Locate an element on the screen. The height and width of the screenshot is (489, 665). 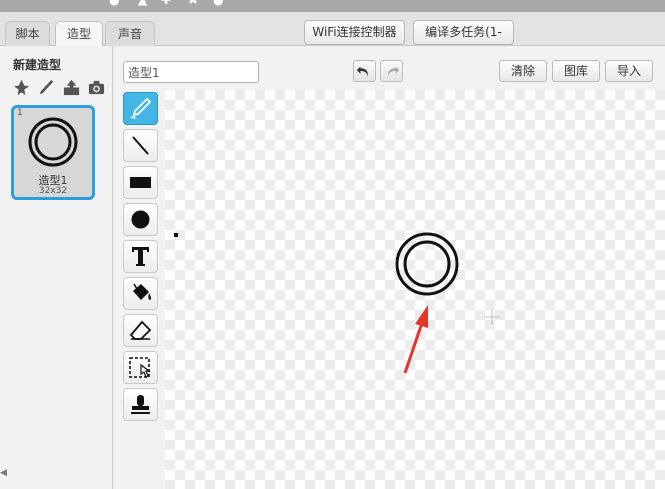
ellipse-tool is located at coordinates (140, 219).